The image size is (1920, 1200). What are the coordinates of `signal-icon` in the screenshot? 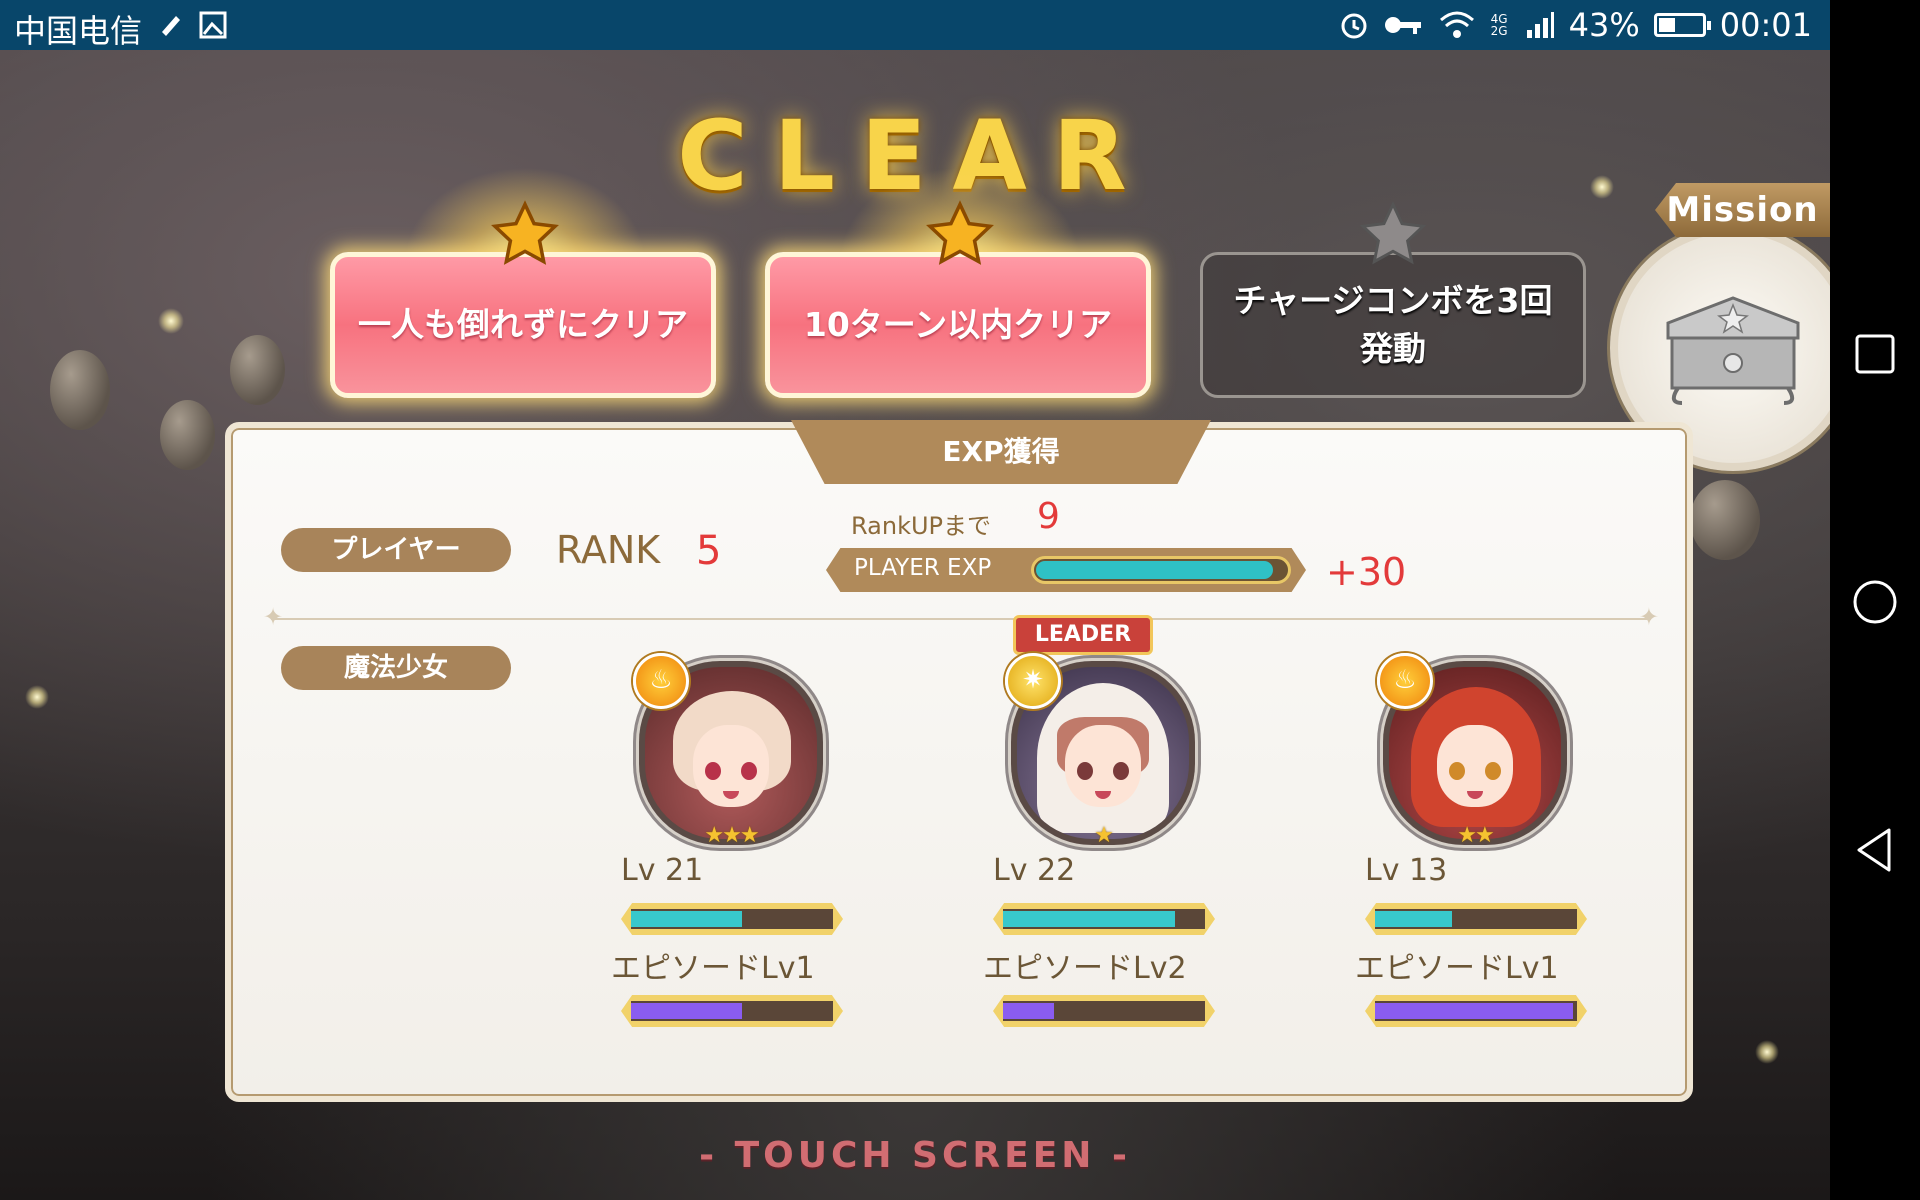 It's located at (1540, 25).